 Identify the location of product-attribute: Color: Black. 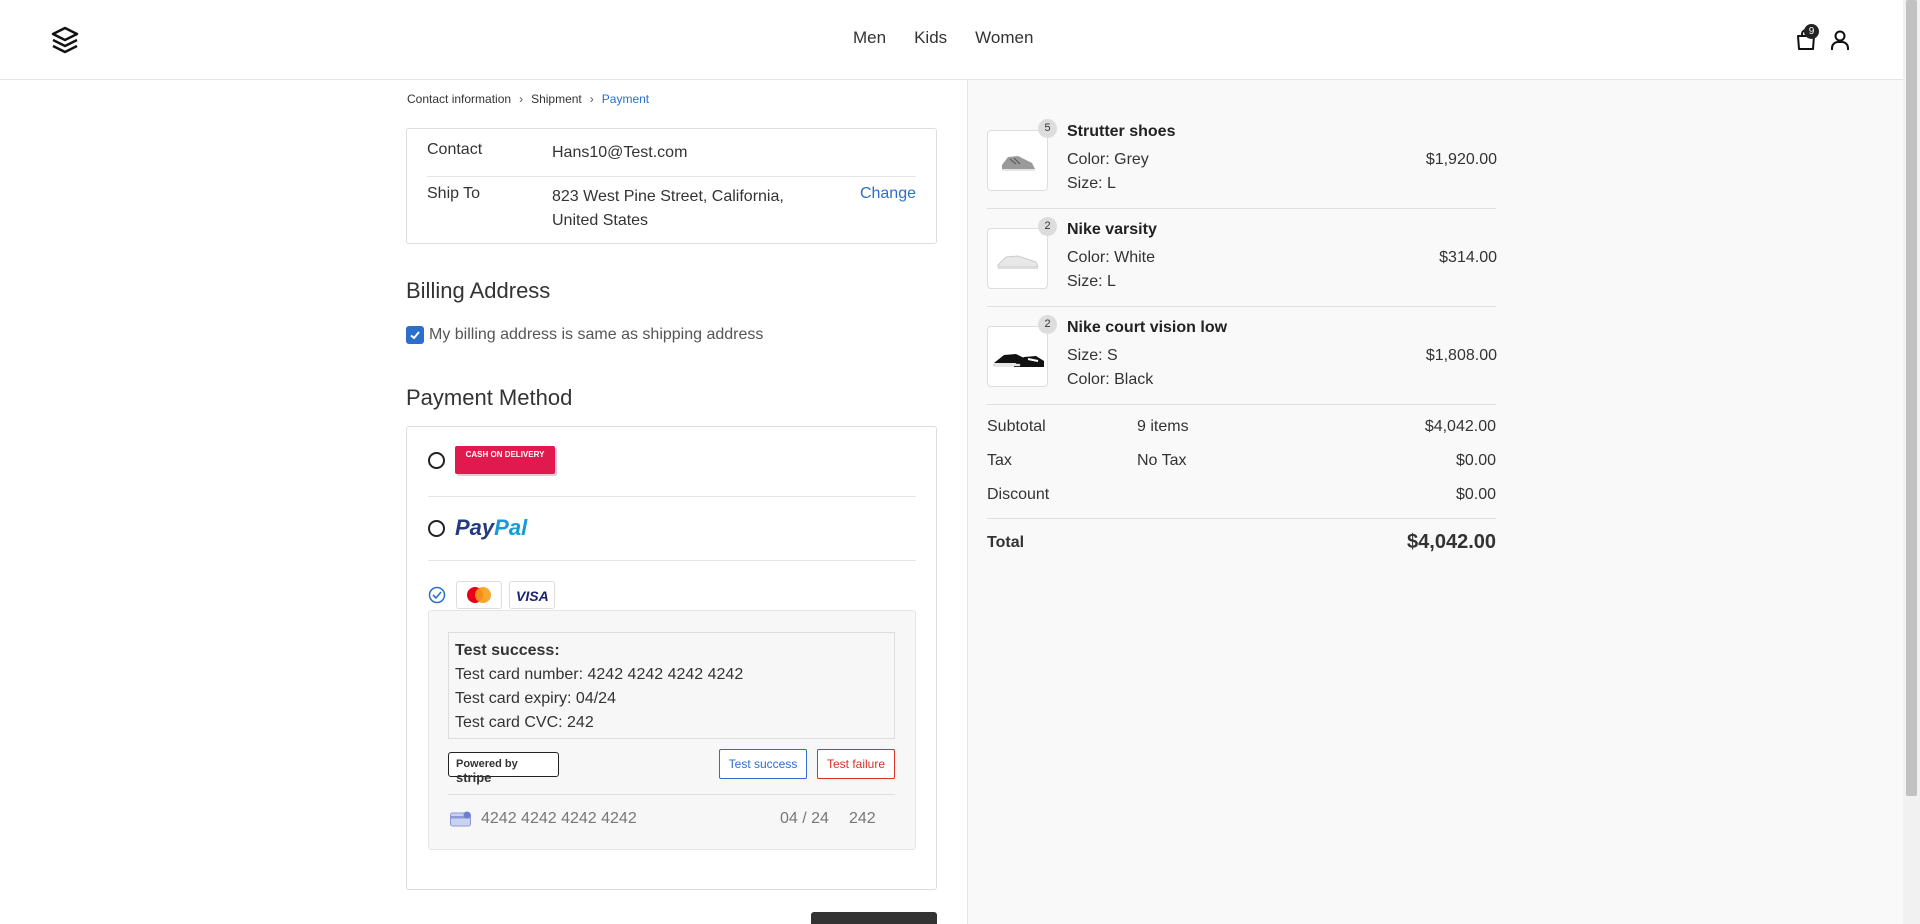
(1110, 379).